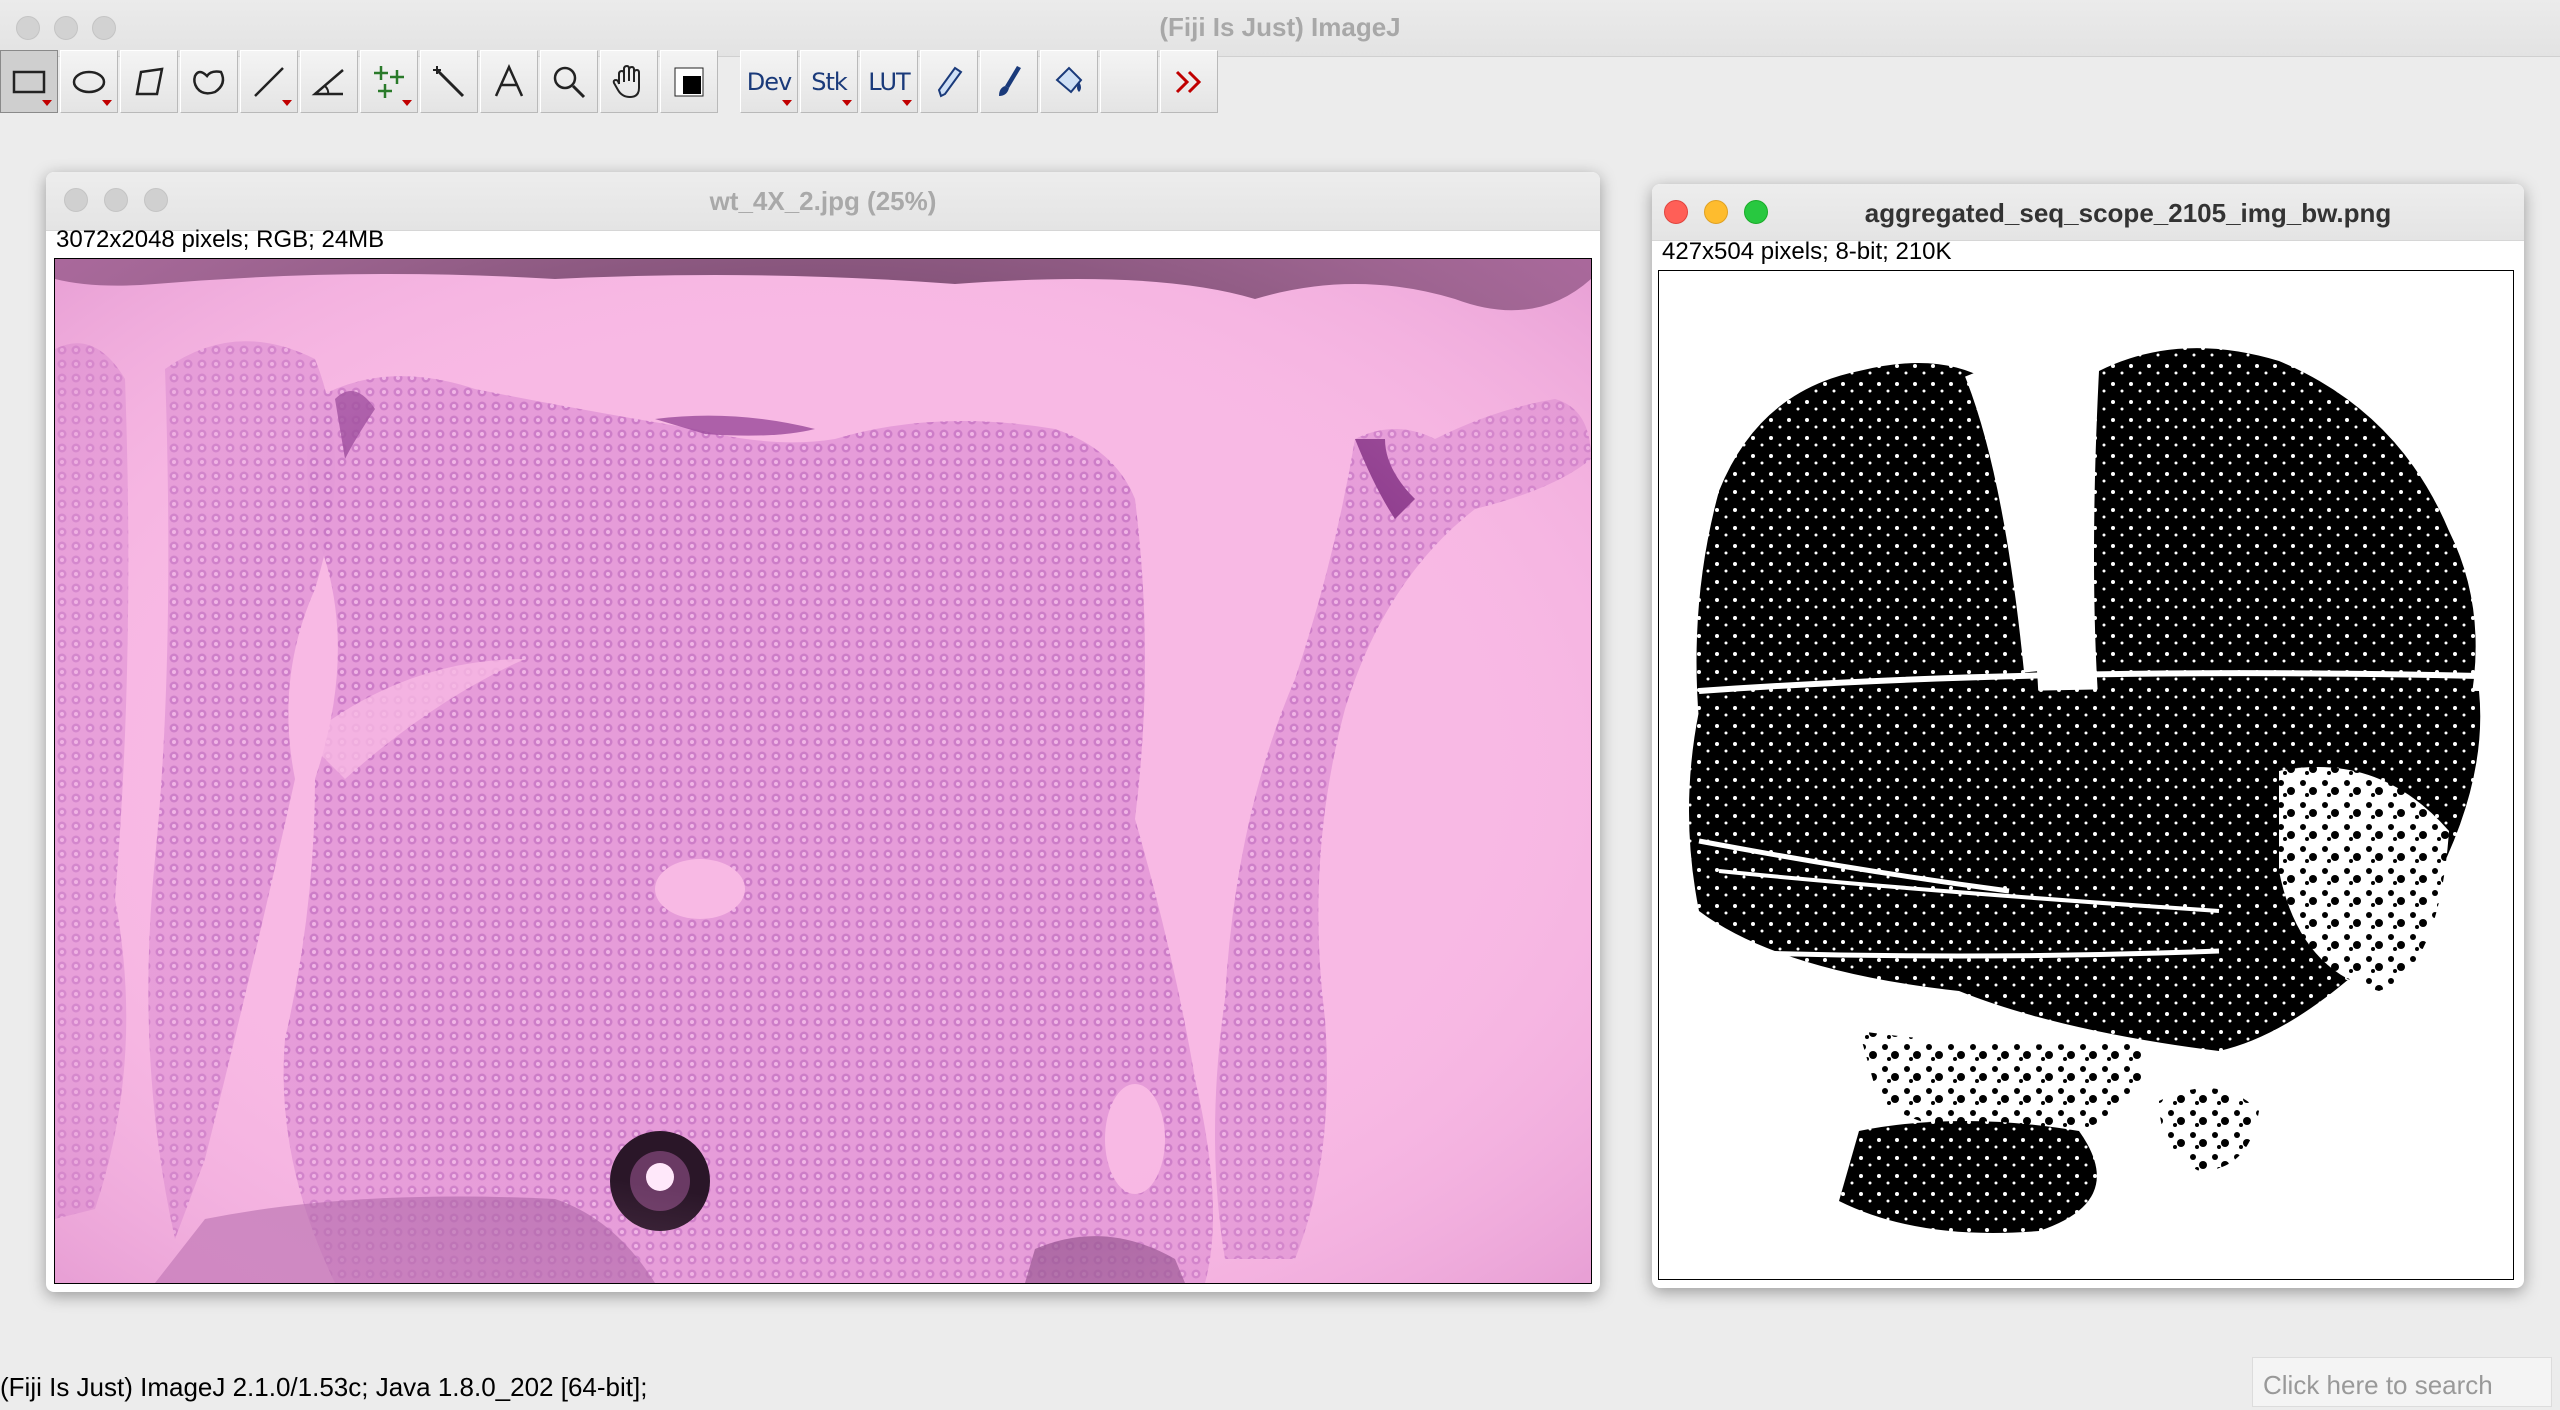 This screenshot has height=1410, width=2560. I want to click on rectangle-tool-icon, so click(29, 81).